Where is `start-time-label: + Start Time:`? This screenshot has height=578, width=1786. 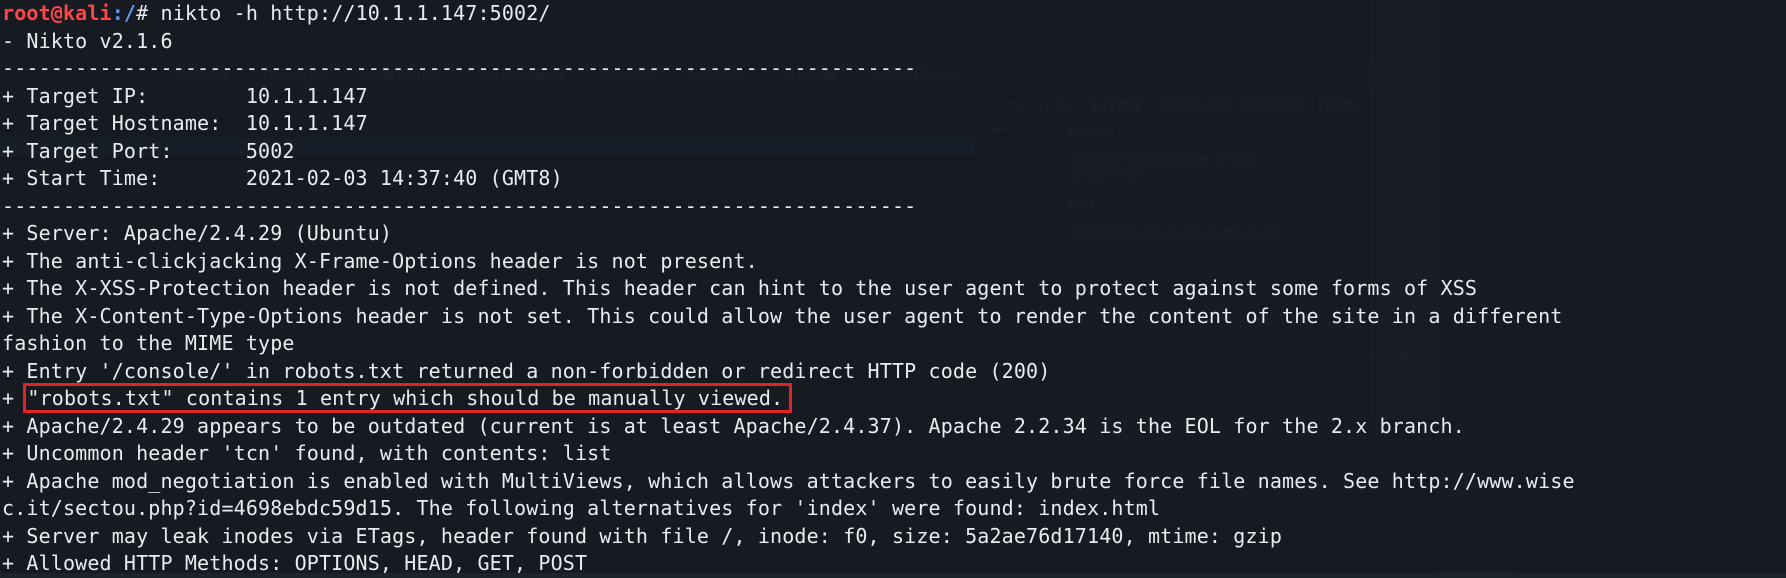
start-time-label: + Start Time: is located at coordinates (81, 178).